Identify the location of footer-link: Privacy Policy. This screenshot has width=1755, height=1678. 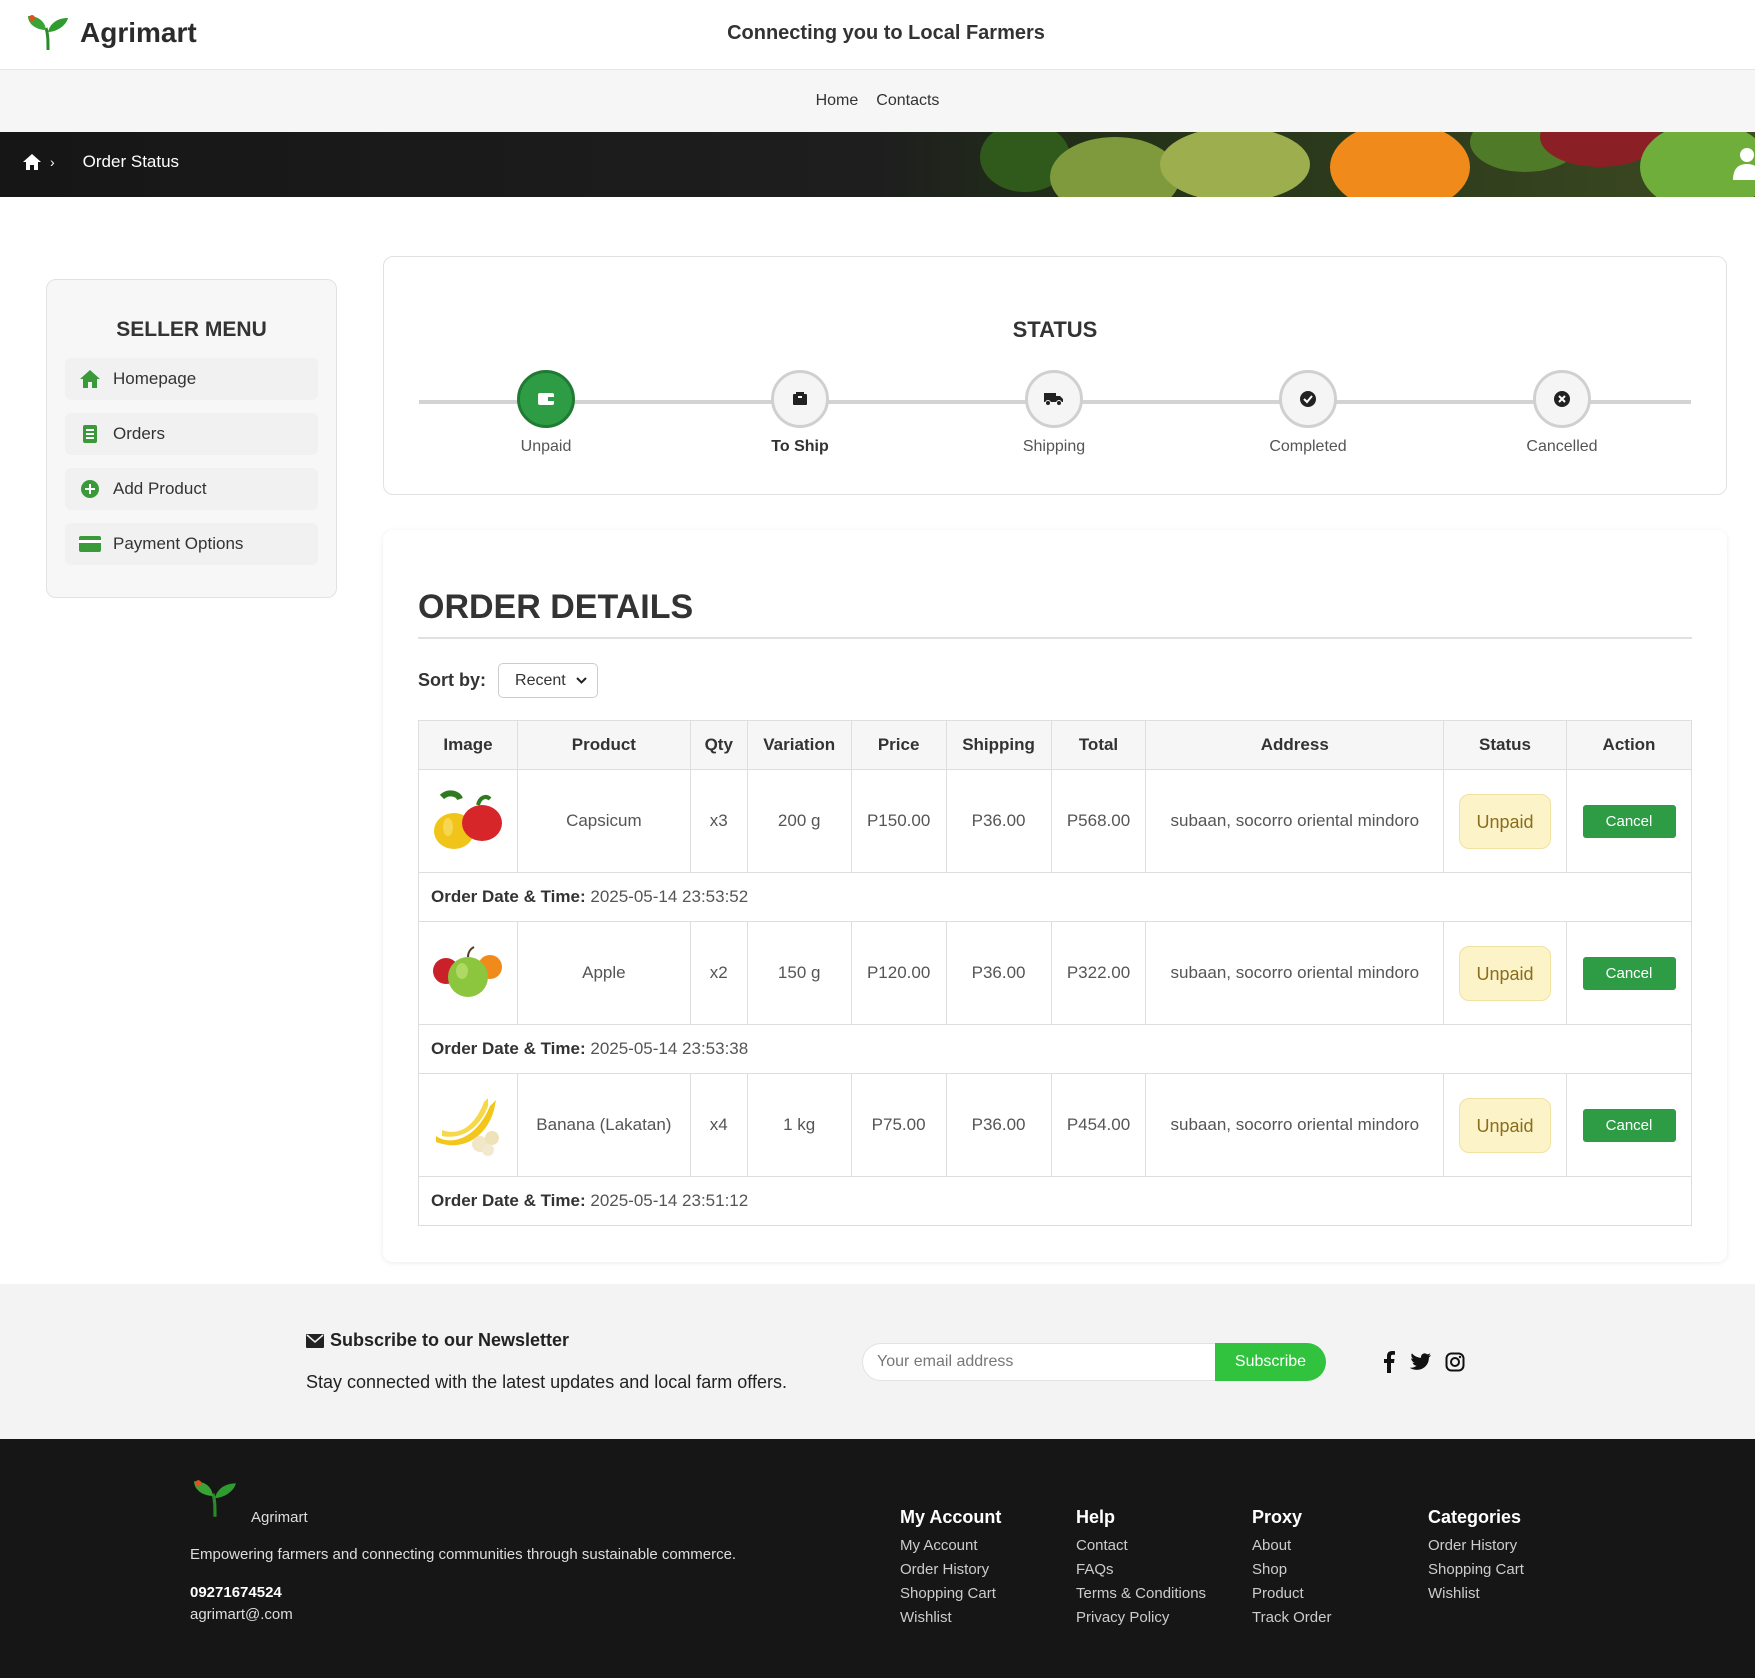
(1141, 1618).